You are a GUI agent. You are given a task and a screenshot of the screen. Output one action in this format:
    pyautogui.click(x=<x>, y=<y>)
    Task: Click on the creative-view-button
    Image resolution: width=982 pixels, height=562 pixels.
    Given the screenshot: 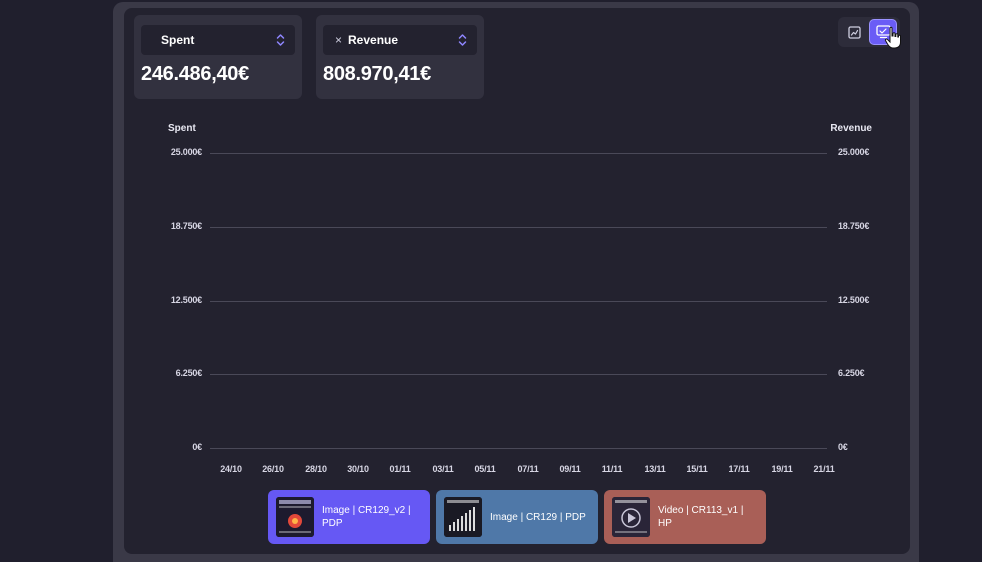 What is the action you would take?
    pyautogui.click(x=883, y=32)
    